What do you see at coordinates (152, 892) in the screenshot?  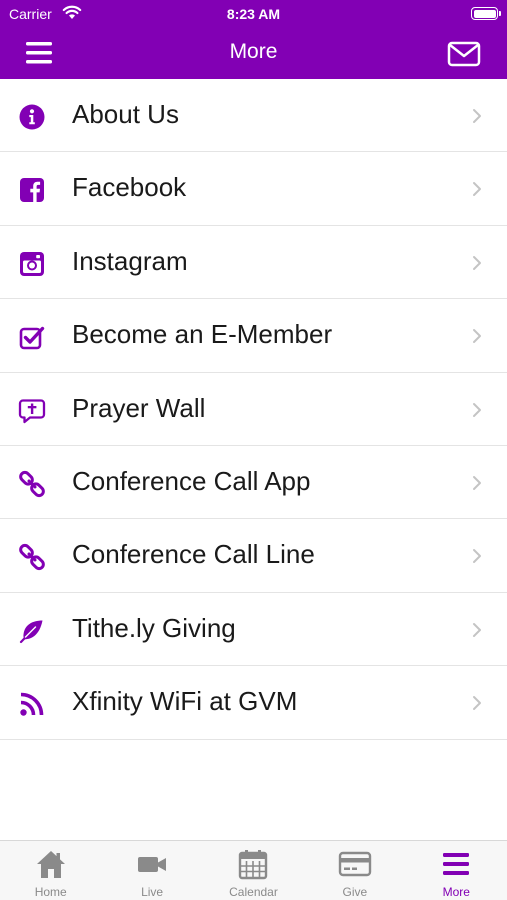 I see `tab-label: Live` at bounding box center [152, 892].